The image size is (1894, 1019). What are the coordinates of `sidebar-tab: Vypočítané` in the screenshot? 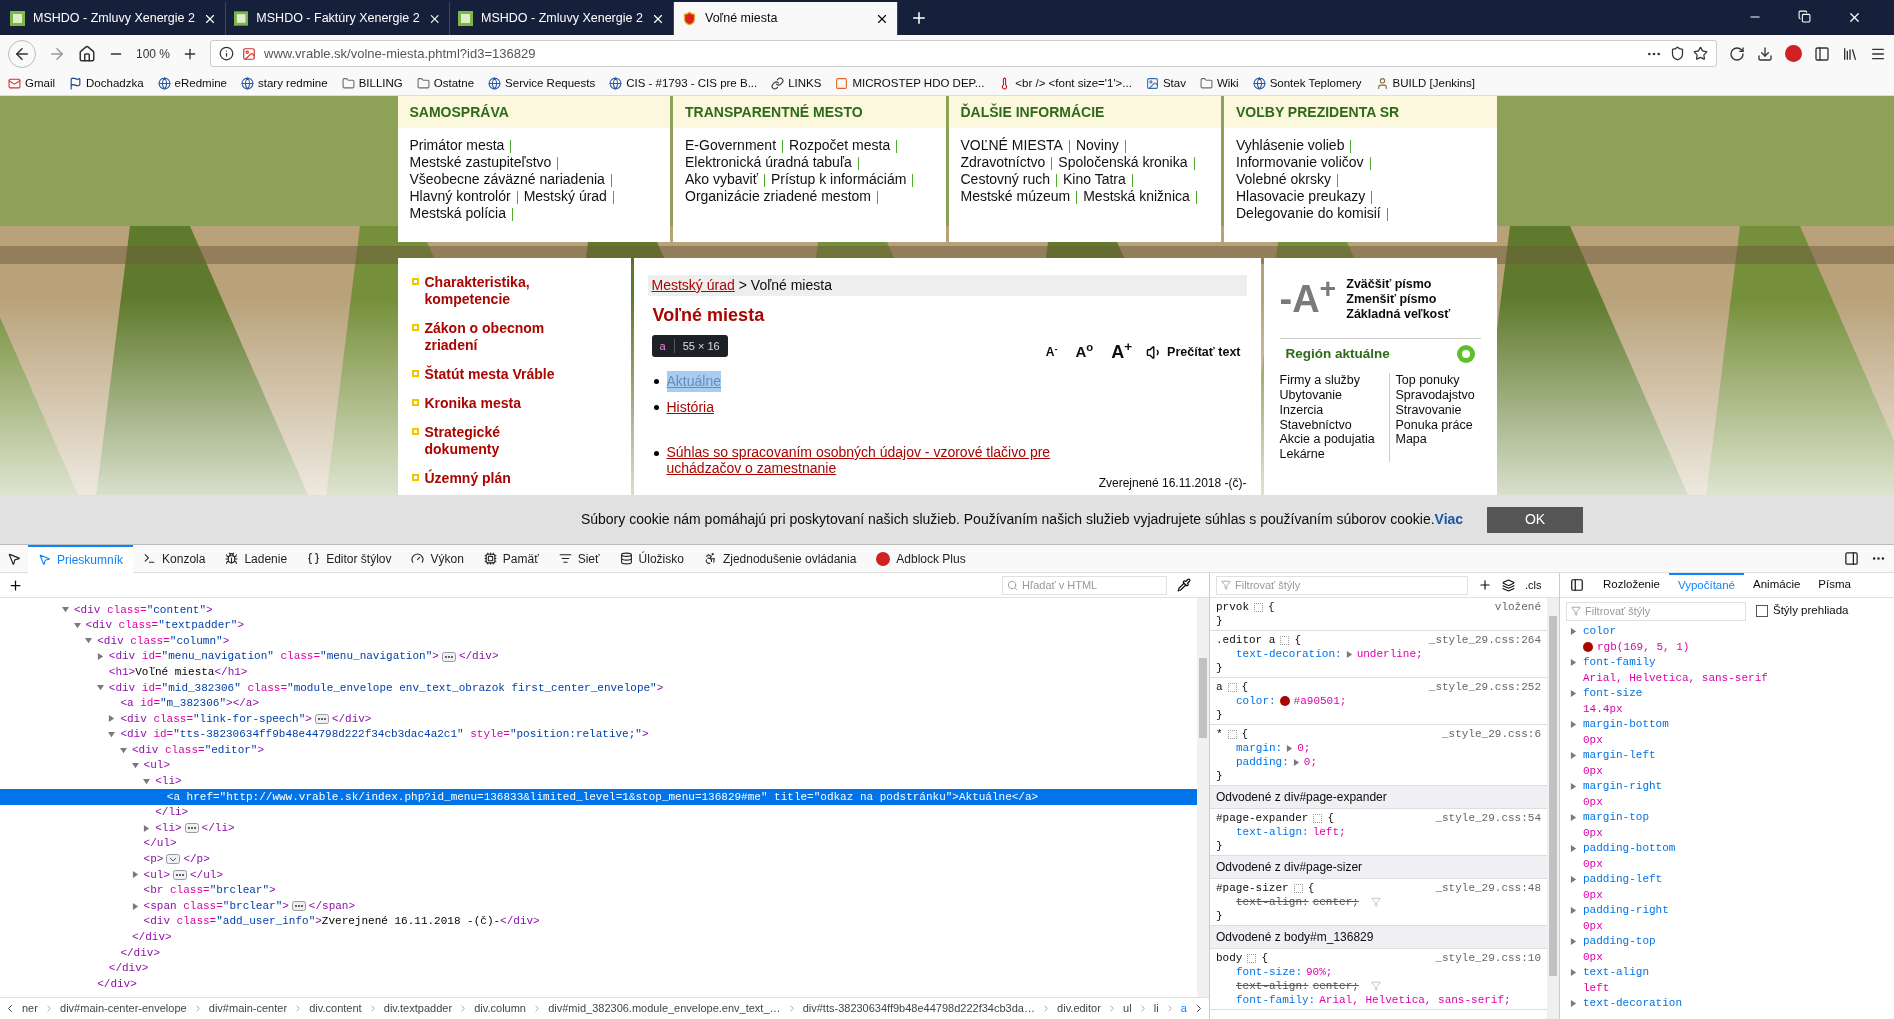 It's located at (1706, 585).